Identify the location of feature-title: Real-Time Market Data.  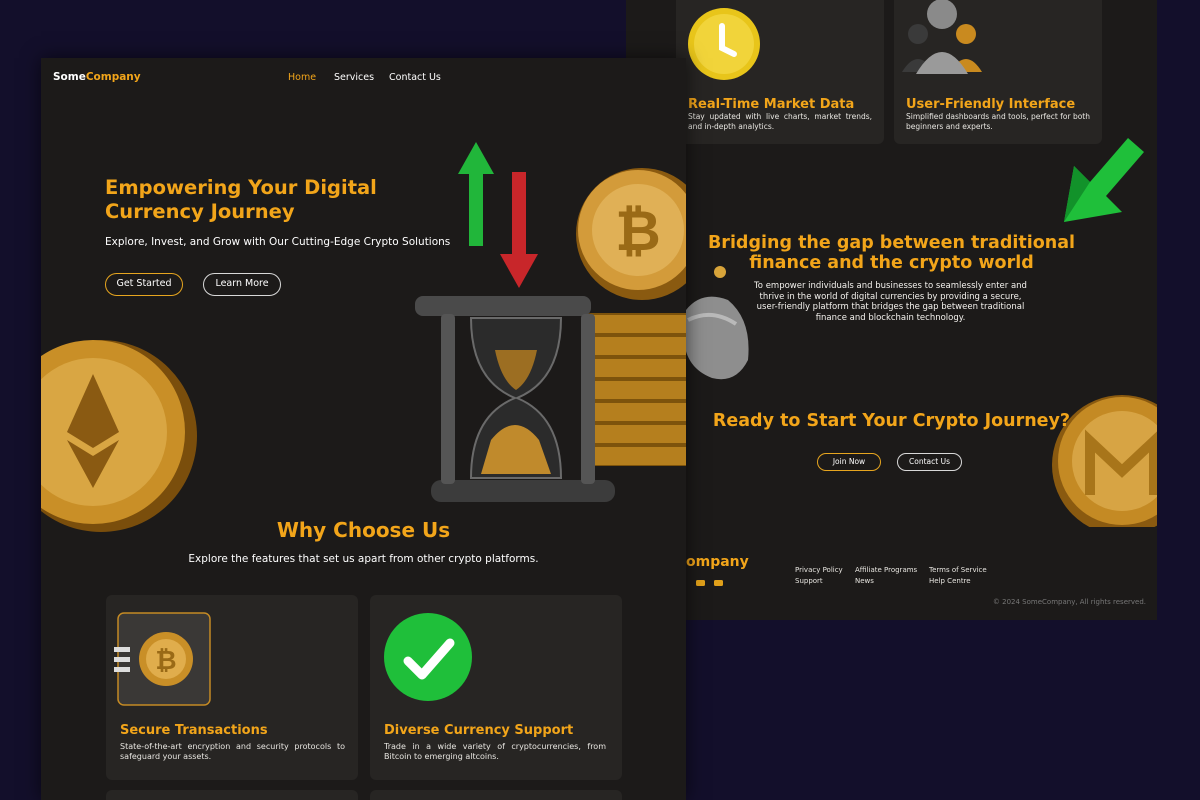
(771, 104).